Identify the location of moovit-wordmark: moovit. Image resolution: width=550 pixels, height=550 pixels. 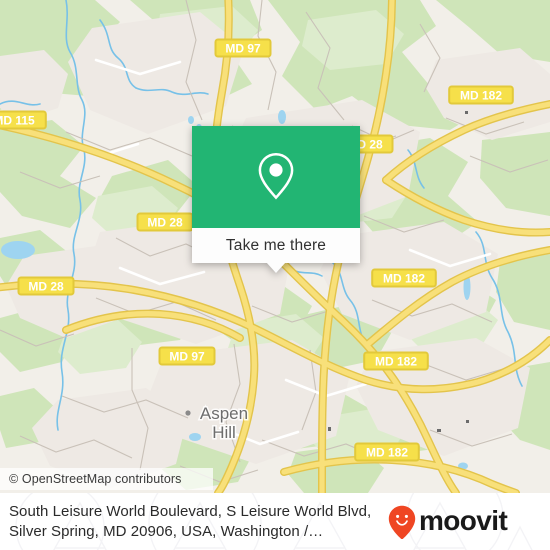
(463, 521).